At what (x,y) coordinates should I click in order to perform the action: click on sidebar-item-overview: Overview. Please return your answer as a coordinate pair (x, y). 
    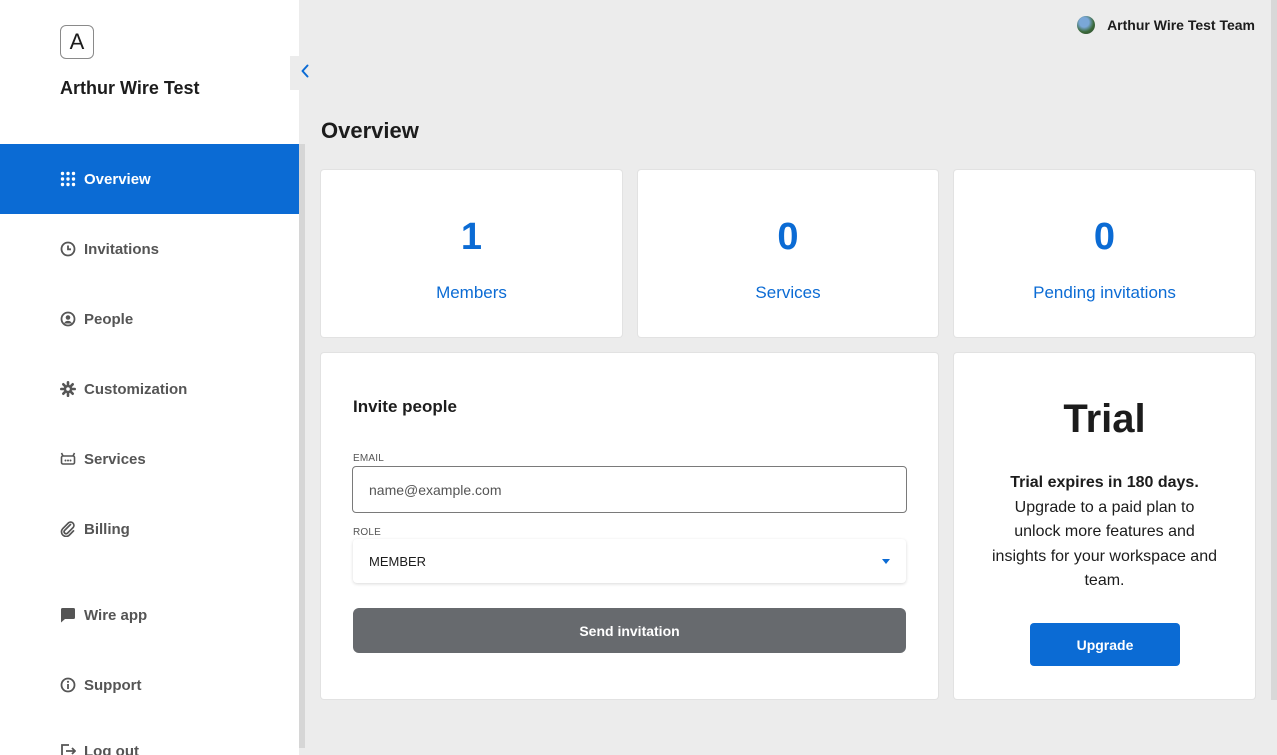
    Looking at the image, I should click on (149, 179).